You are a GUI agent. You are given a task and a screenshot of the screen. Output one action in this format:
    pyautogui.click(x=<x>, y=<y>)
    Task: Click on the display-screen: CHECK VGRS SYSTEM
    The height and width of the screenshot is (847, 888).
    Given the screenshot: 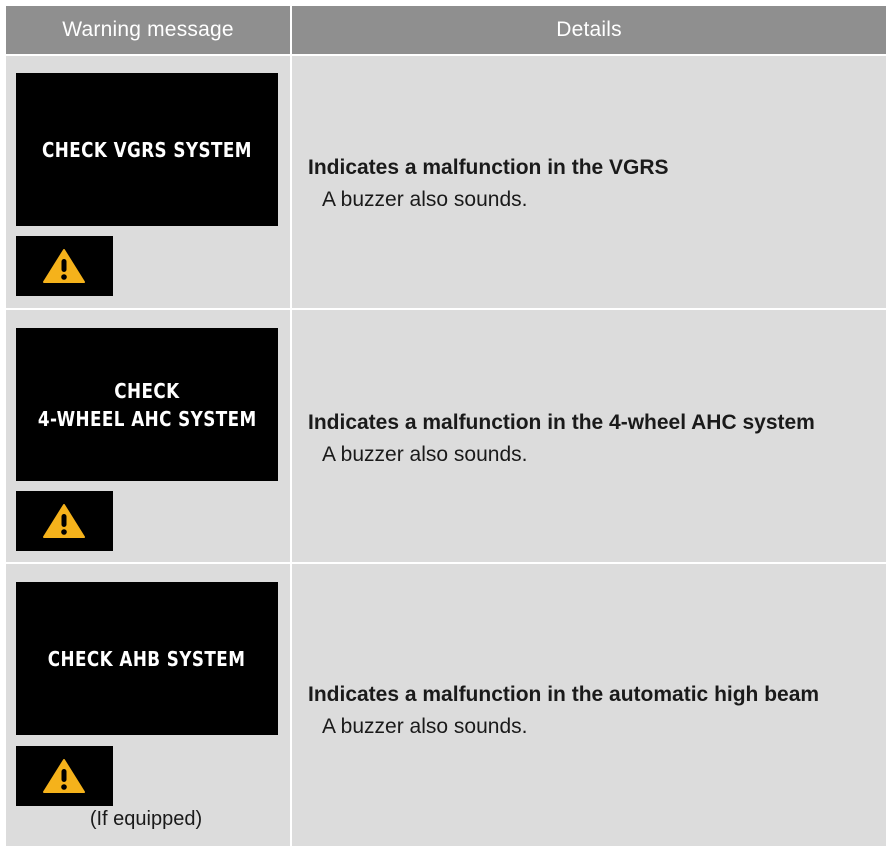 What is the action you would take?
    pyautogui.click(x=147, y=149)
    